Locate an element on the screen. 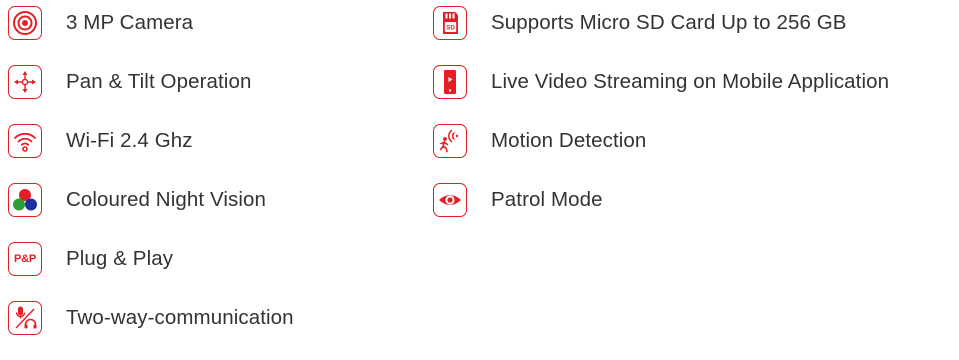 This screenshot has height=360, width=959. mic-headphone-icon is located at coordinates (25, 318).